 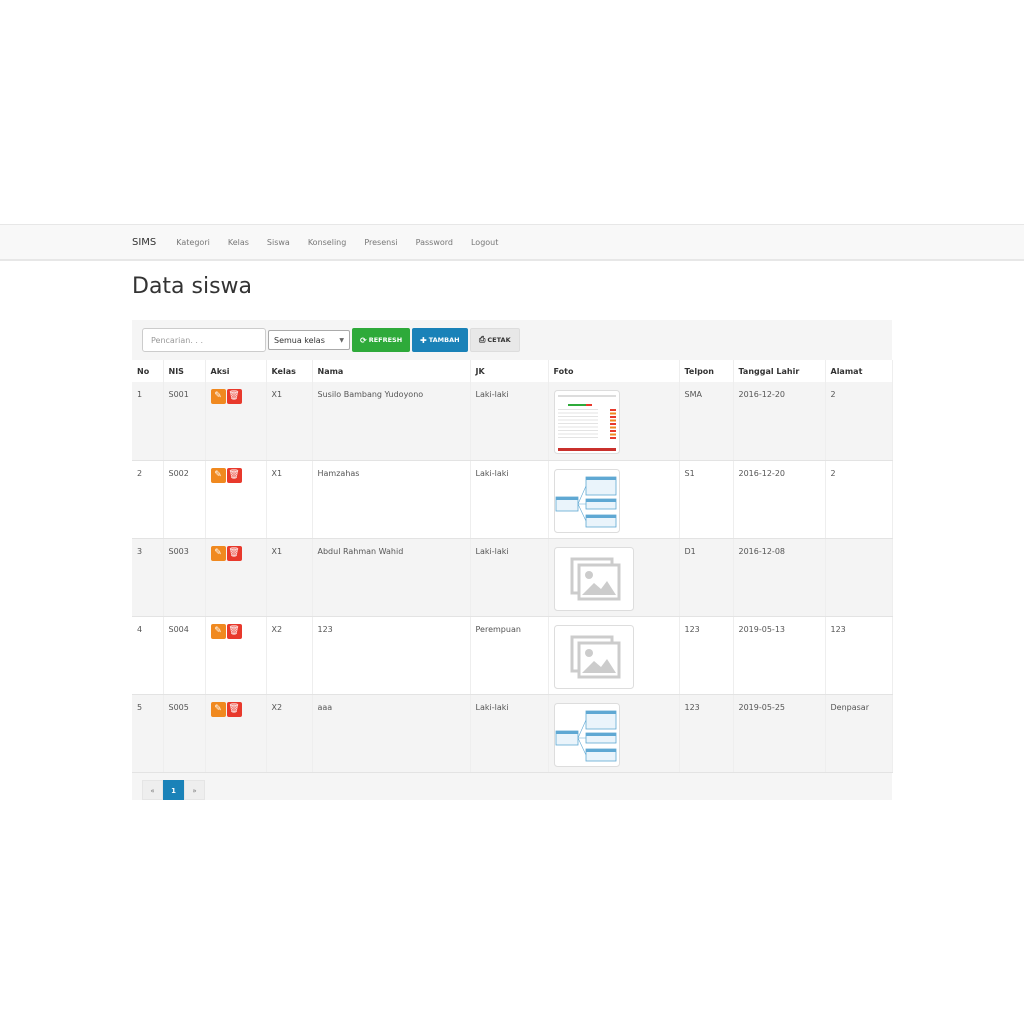 I want to click on cell-no: 2, so click(x=148, y=499).